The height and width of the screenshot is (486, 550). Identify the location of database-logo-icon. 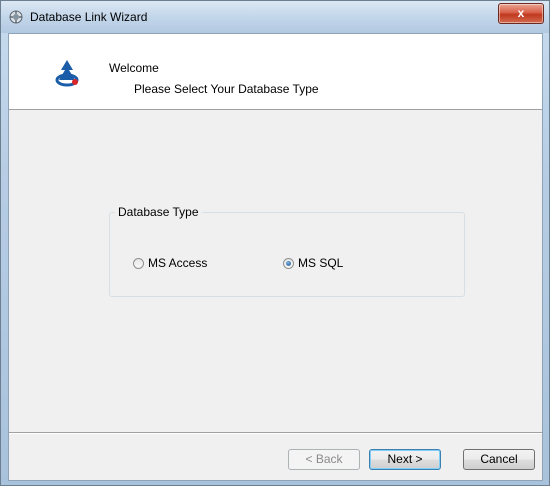
(67, 73).